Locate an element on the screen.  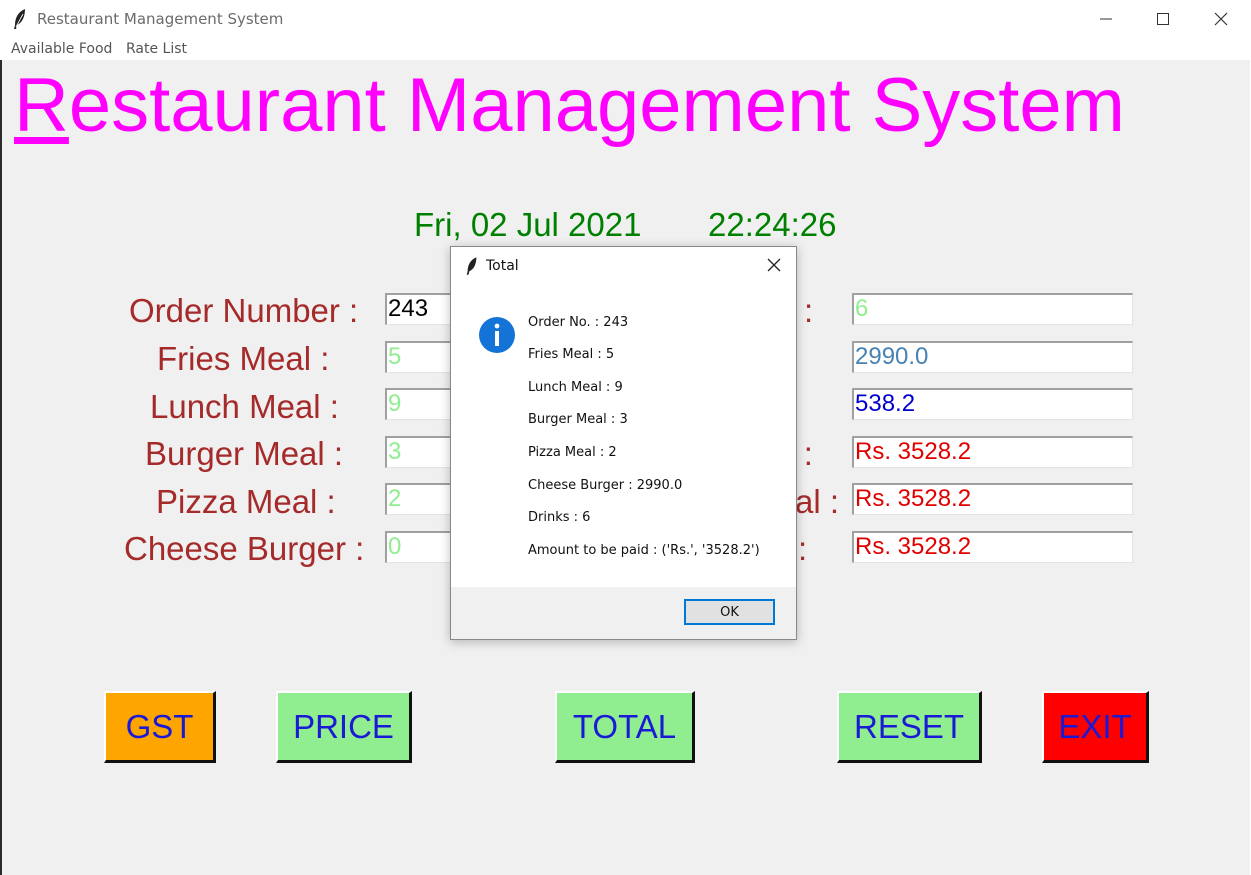
ok-button: OK is located at coordinates (729, 612).